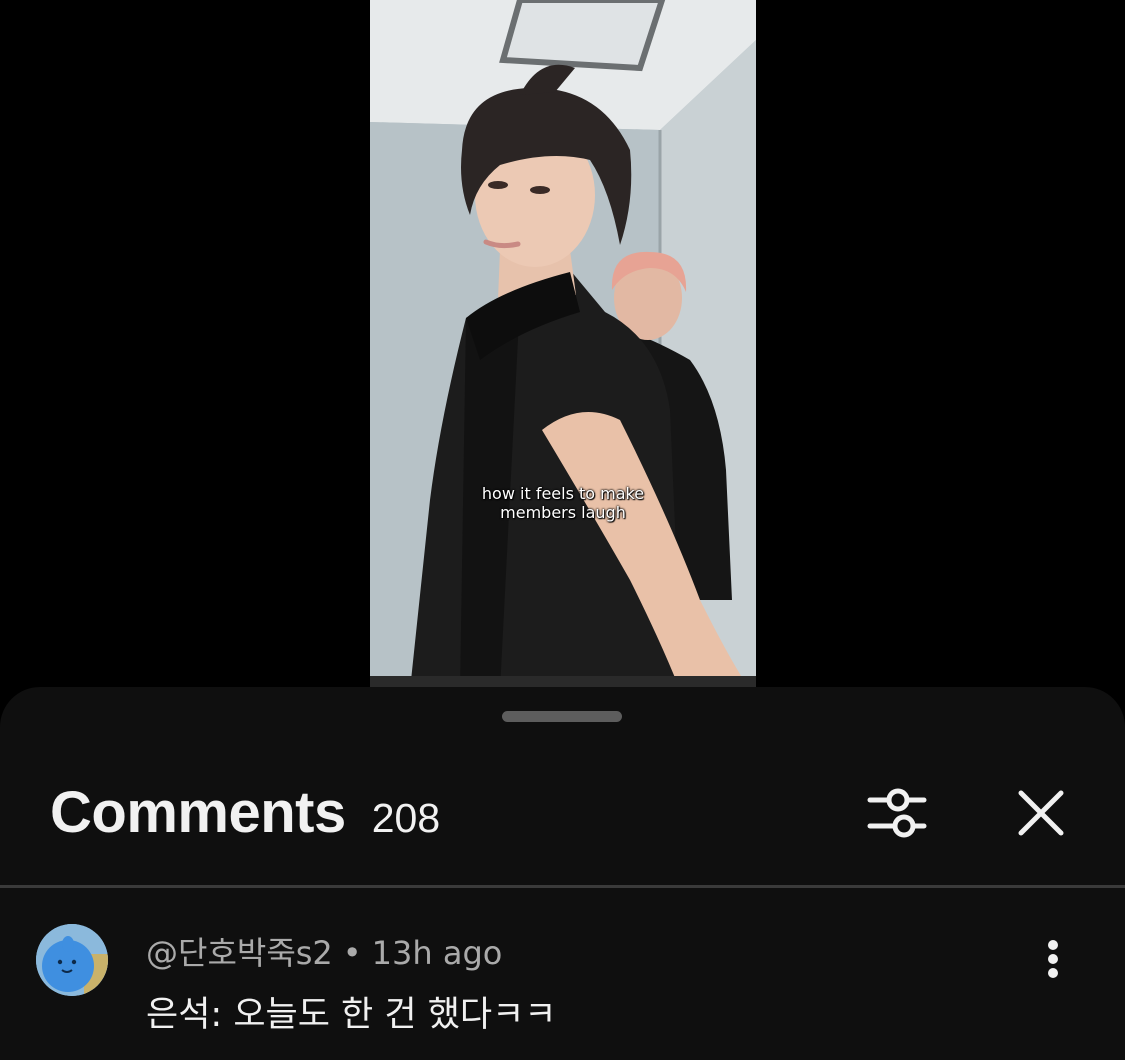 Image resolution: width=1125 pixels, height=1060 pixels. I want to click on video-caption-line-2: members laugh, so click(563, 512).